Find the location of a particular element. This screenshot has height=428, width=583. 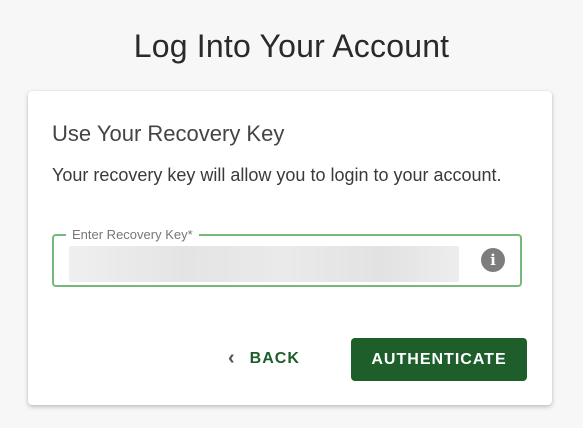

info-icon: i is located at coordinates (493, 260).